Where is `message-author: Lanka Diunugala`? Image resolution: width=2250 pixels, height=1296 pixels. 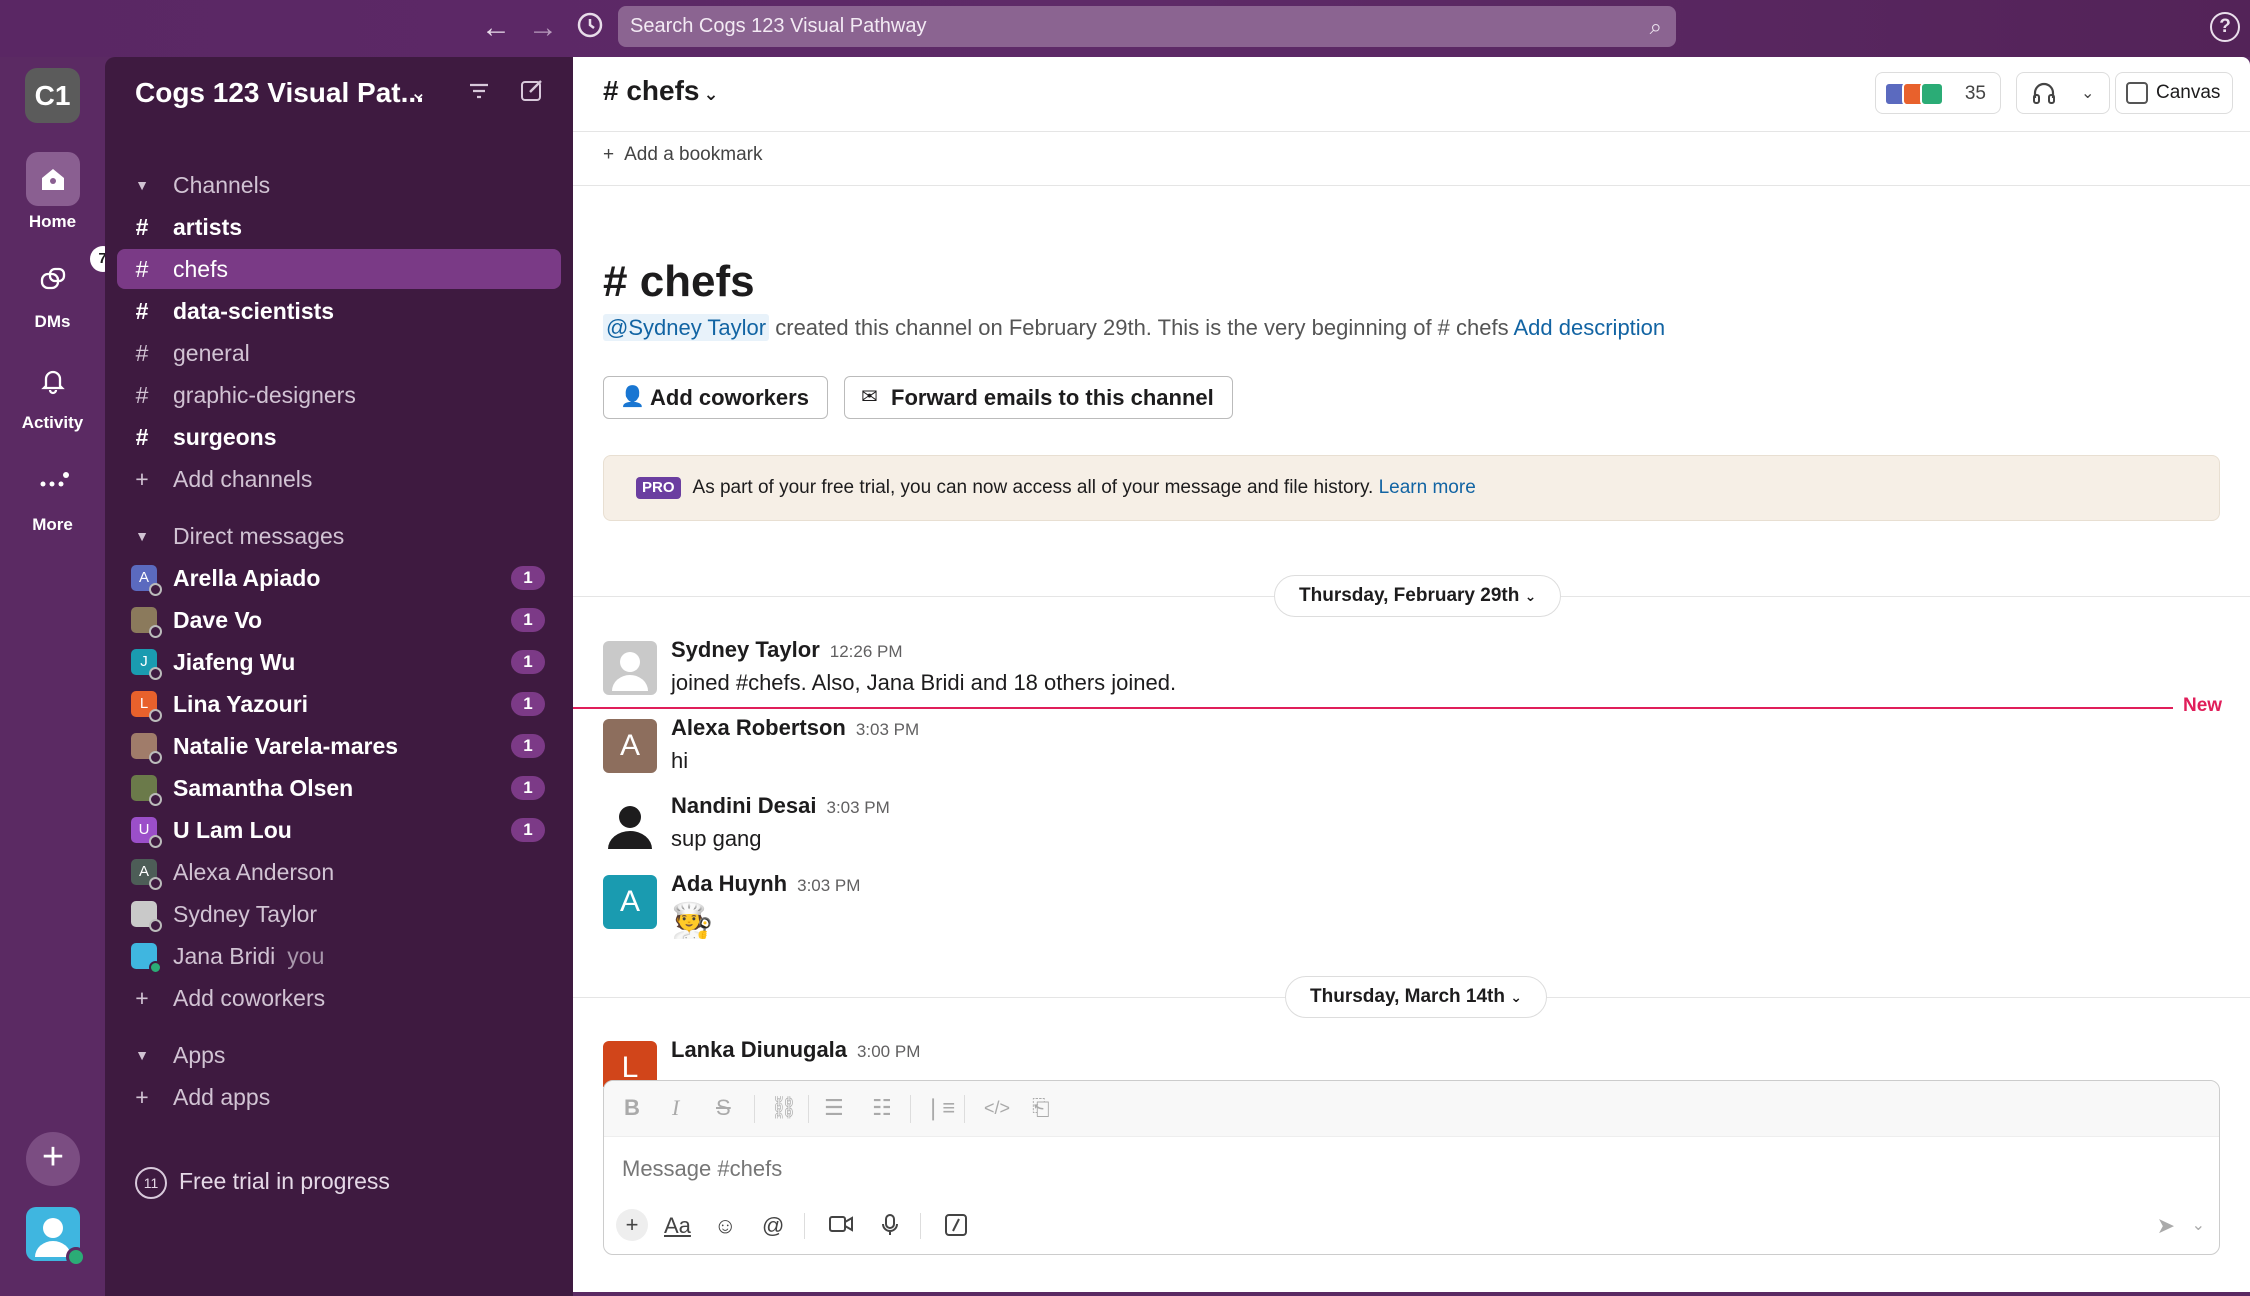 message-author: Lanka Diunugala is located at coordinates (759, 1049).